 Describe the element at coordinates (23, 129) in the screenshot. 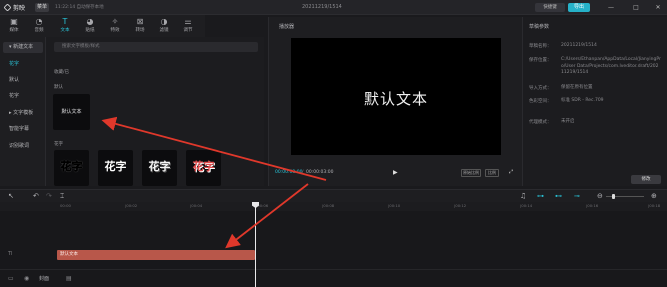

I see `nav-auto-captions: 智能字幕` at that location.